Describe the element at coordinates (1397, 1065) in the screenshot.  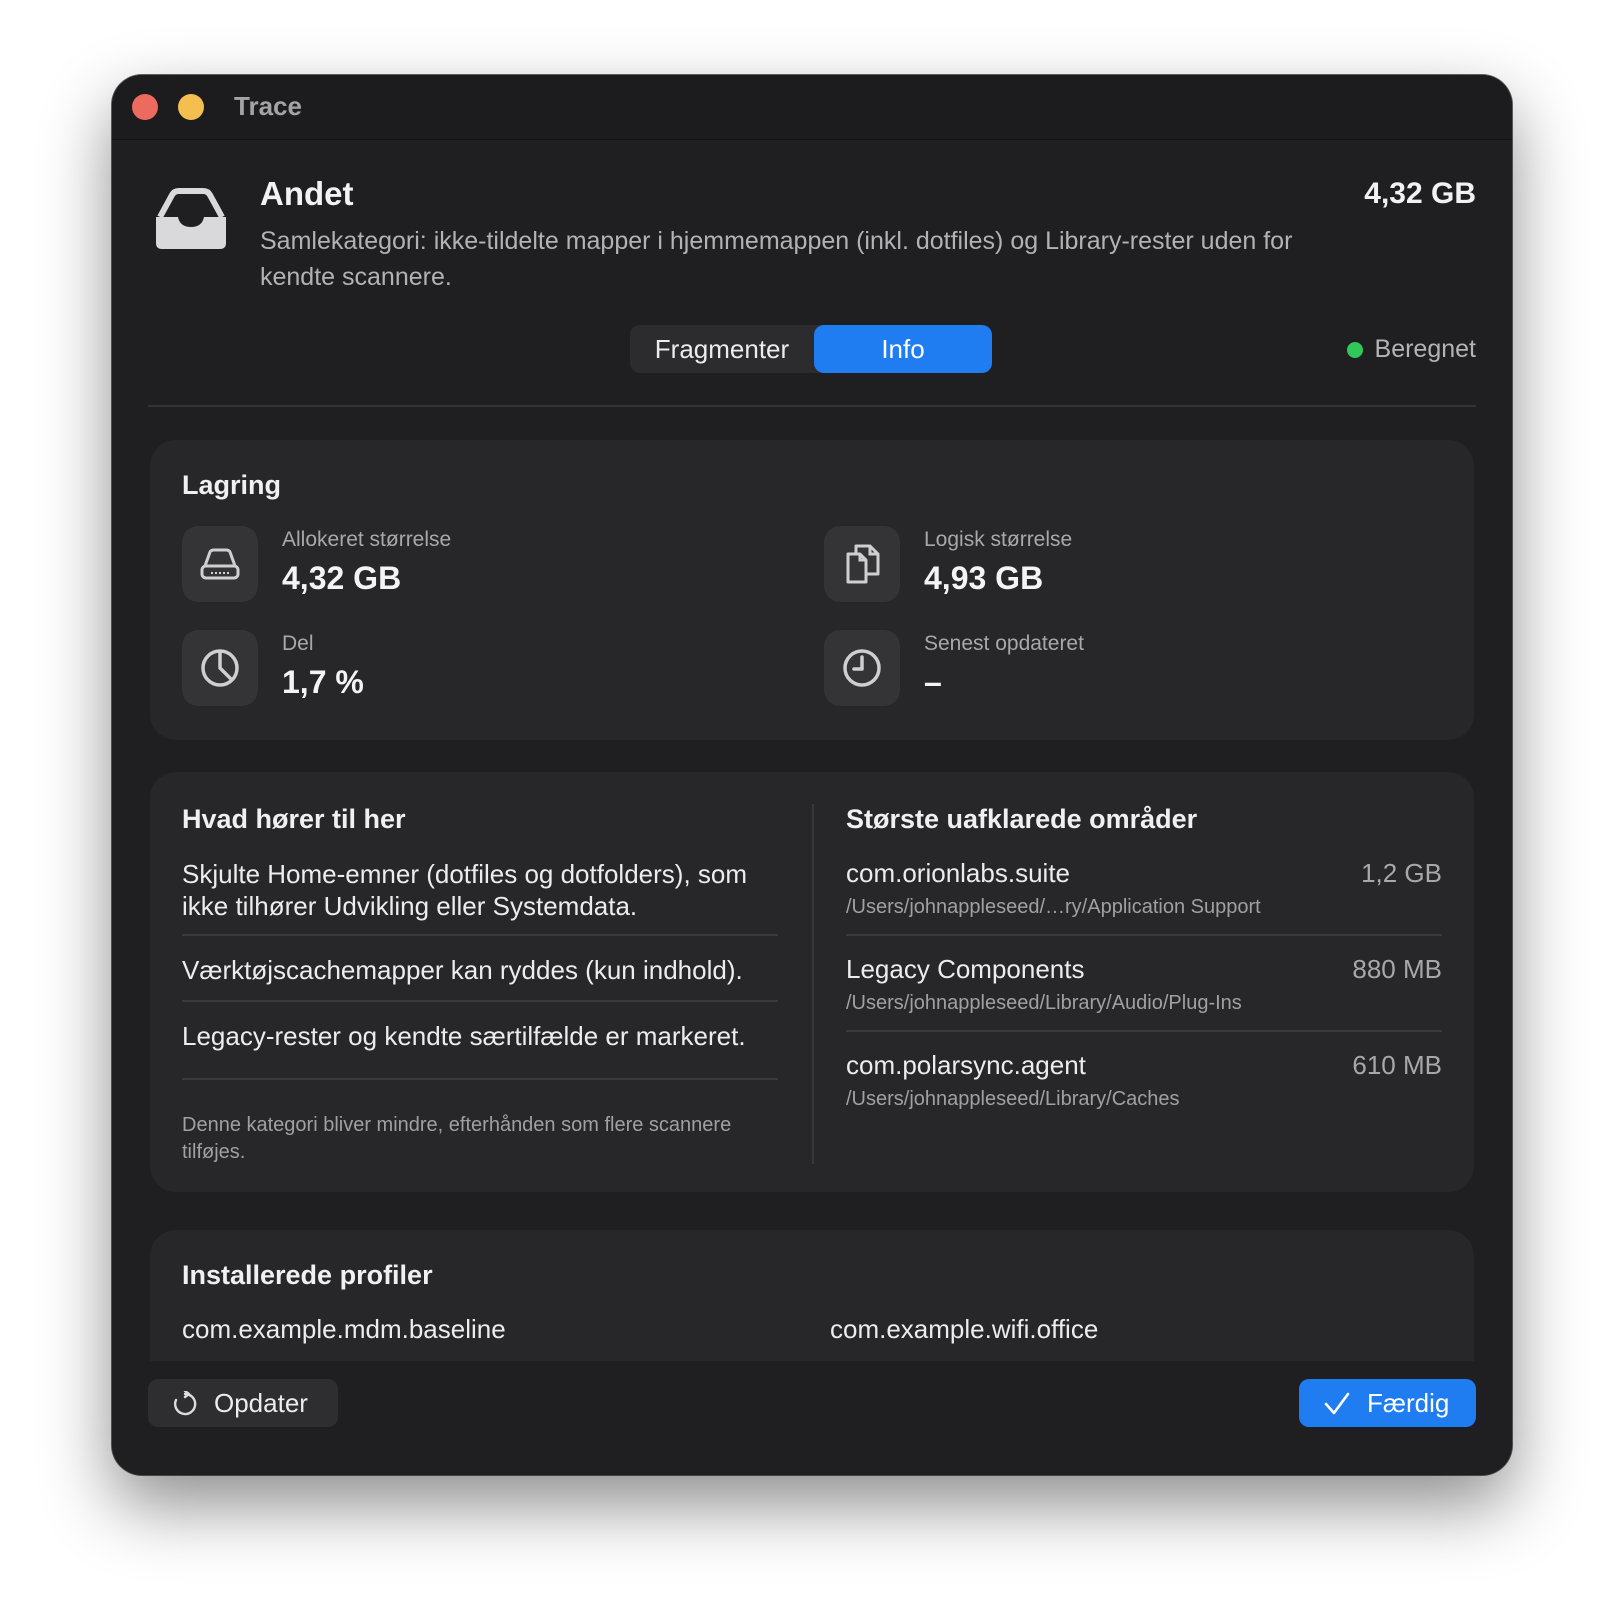
I see `area-size: 610 MB` at that location.